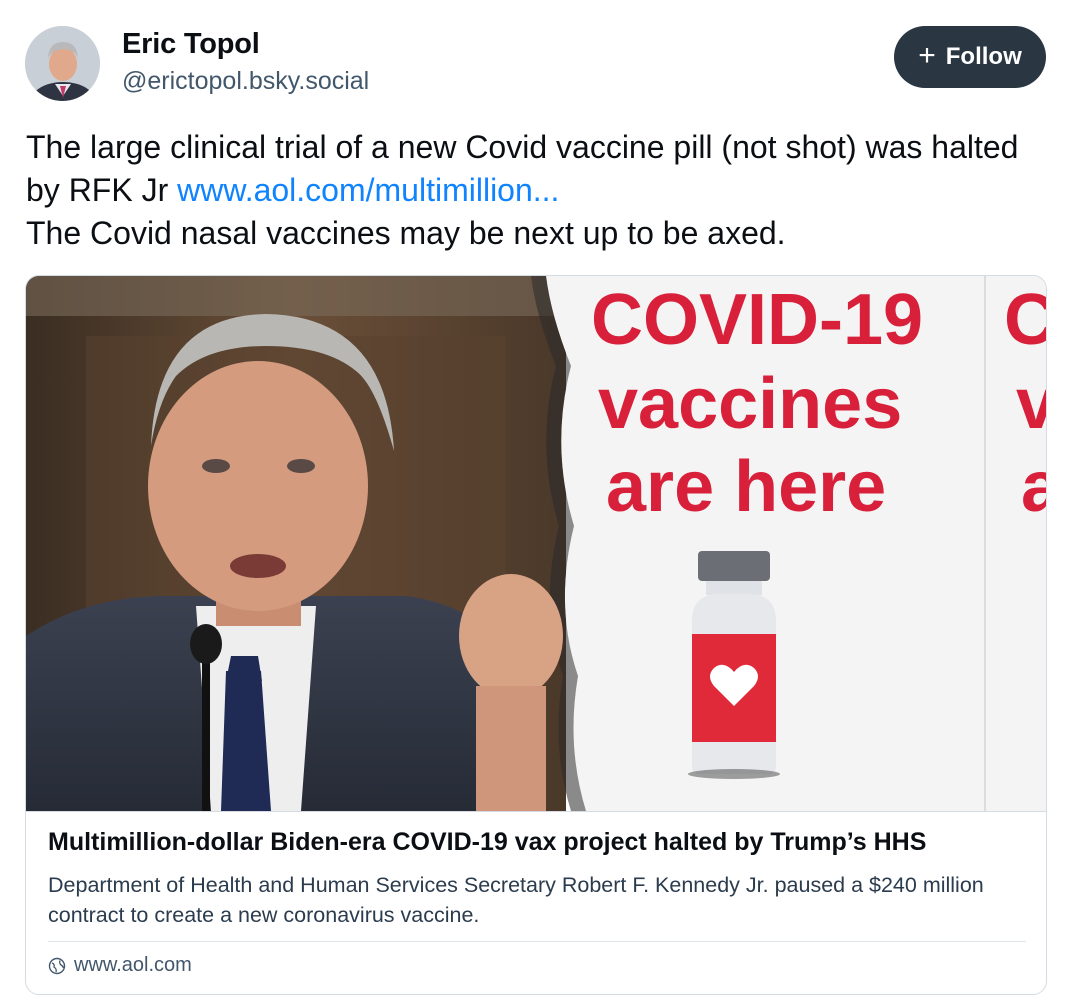 This screenshot has width=1068, height=1004. I want to click on avatar, so click(62, 63).